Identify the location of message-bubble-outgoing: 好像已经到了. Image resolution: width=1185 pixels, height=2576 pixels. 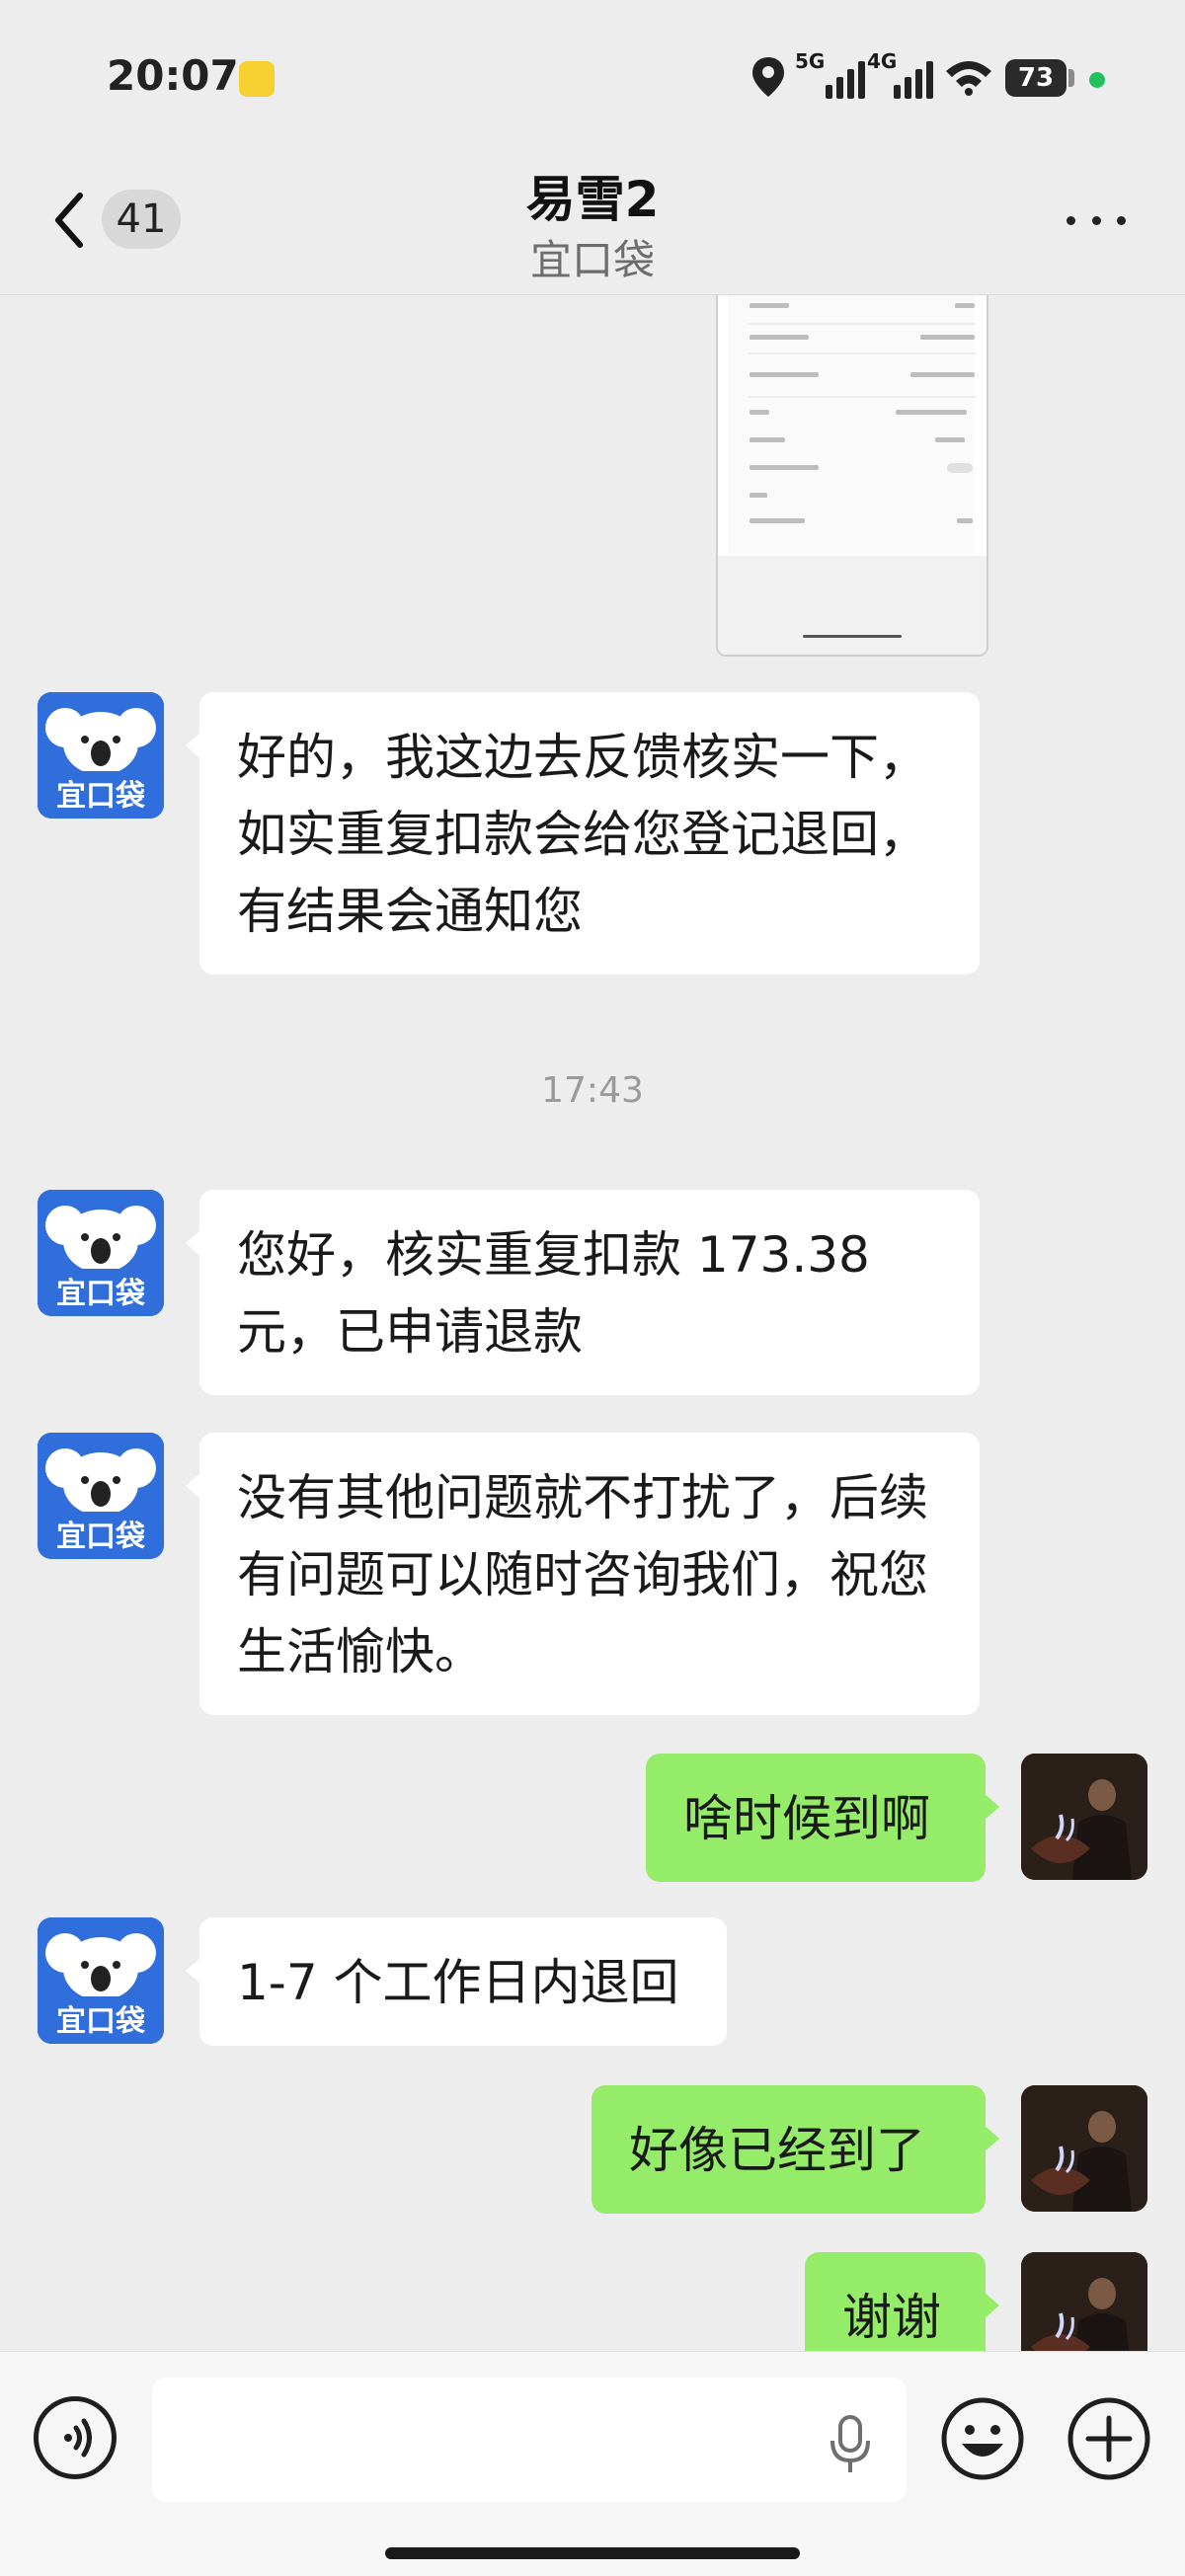
(796, 2149).